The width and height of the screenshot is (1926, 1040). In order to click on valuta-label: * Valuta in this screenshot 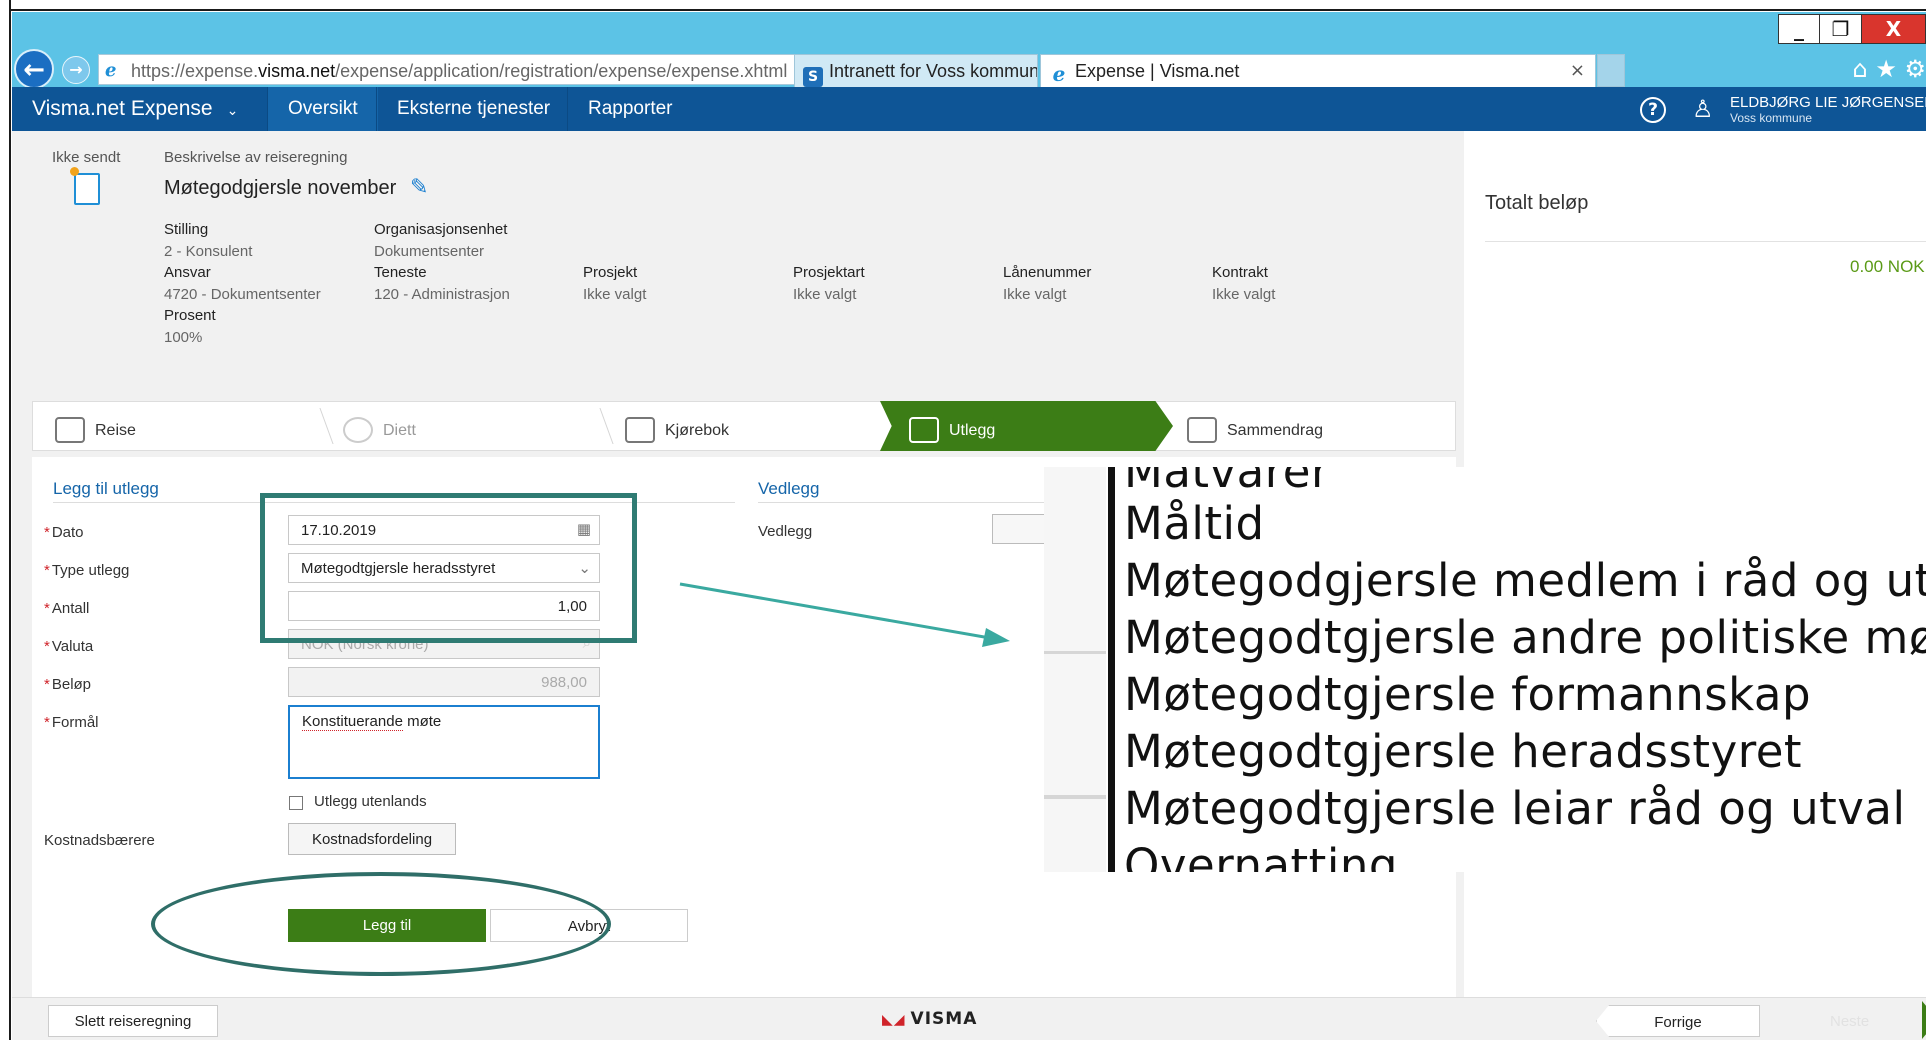, I will do `click(68, 646)`.